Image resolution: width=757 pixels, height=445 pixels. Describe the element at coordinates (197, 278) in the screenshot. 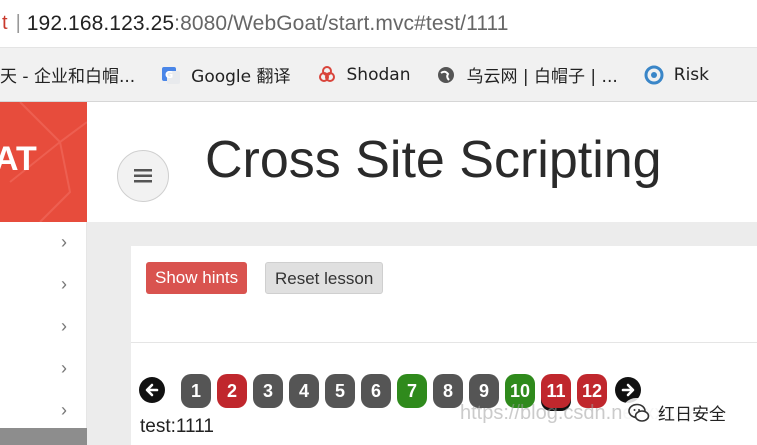

I see `show-hints-button: Show hints` at that location.